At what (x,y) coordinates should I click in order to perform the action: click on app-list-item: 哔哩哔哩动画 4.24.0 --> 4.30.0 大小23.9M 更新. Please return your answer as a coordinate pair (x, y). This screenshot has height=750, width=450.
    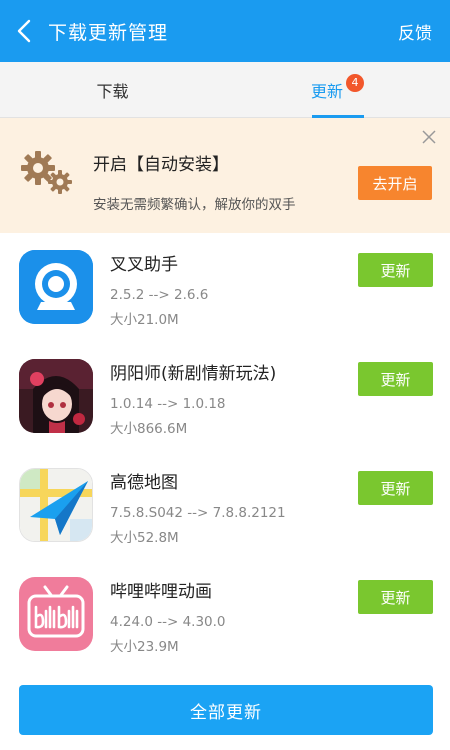
    Looking at the image, I should click on (225, 614).